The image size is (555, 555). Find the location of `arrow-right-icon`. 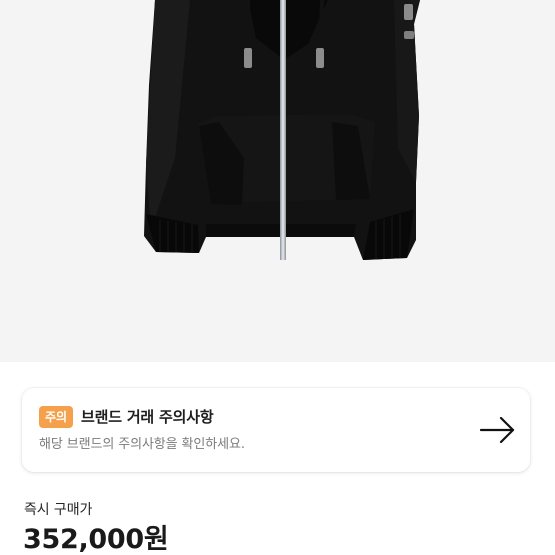

arrow-right-icon is located at coordinates (498, 430).